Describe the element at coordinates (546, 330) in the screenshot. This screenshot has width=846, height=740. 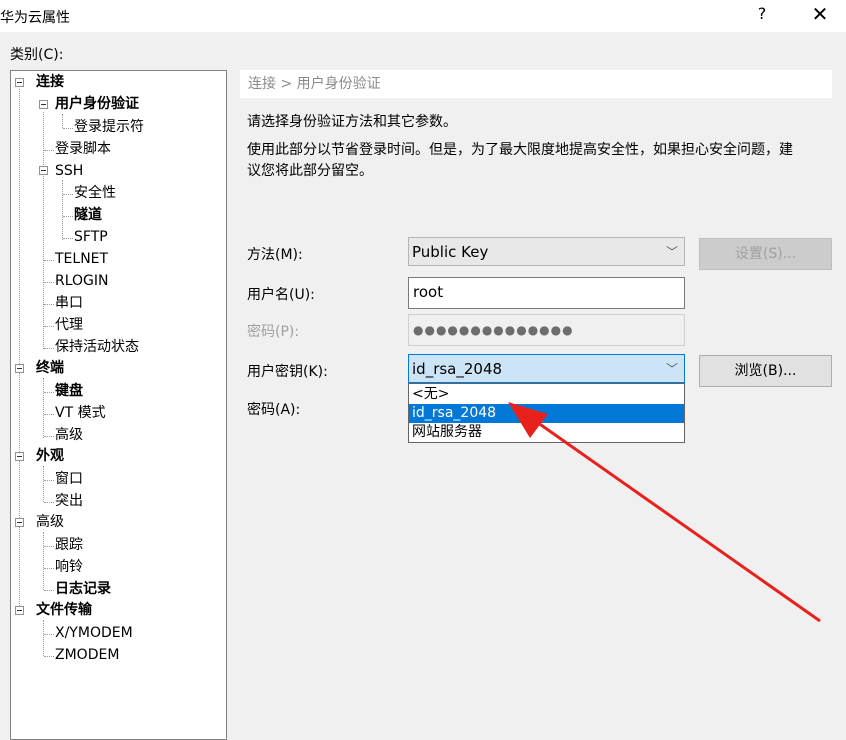
I see `password-field: ●●●●●●●●●●●●●●` at that location.